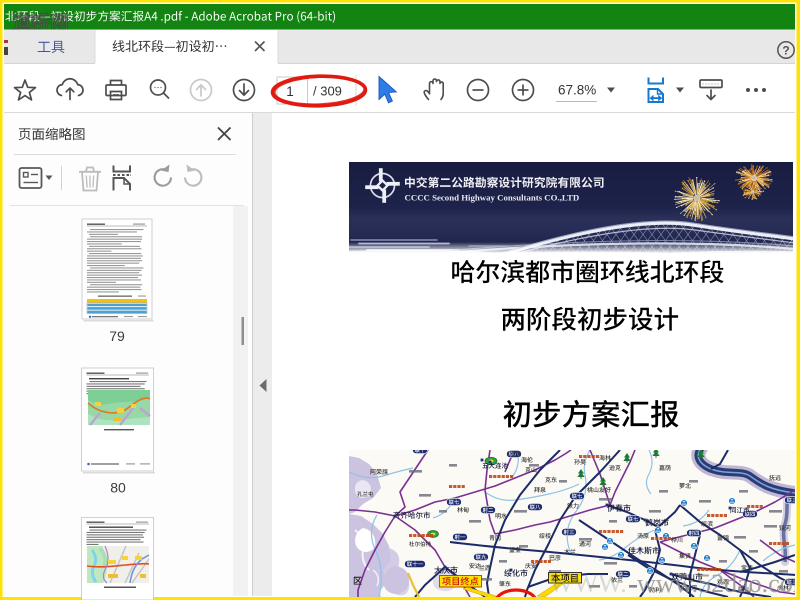  I want to click on svg-text: 1, so click(290, 91).